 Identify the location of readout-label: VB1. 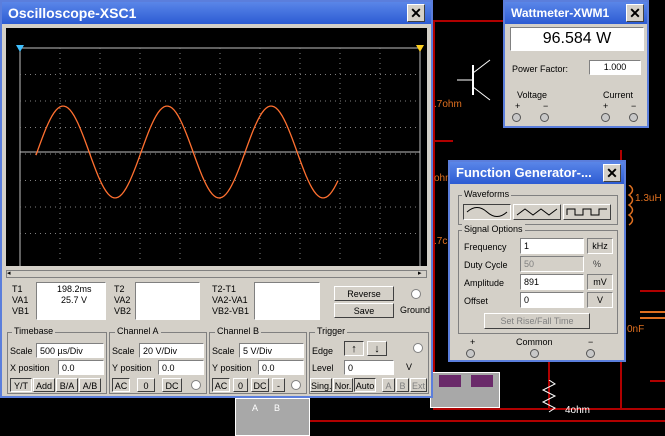
(21, 311).